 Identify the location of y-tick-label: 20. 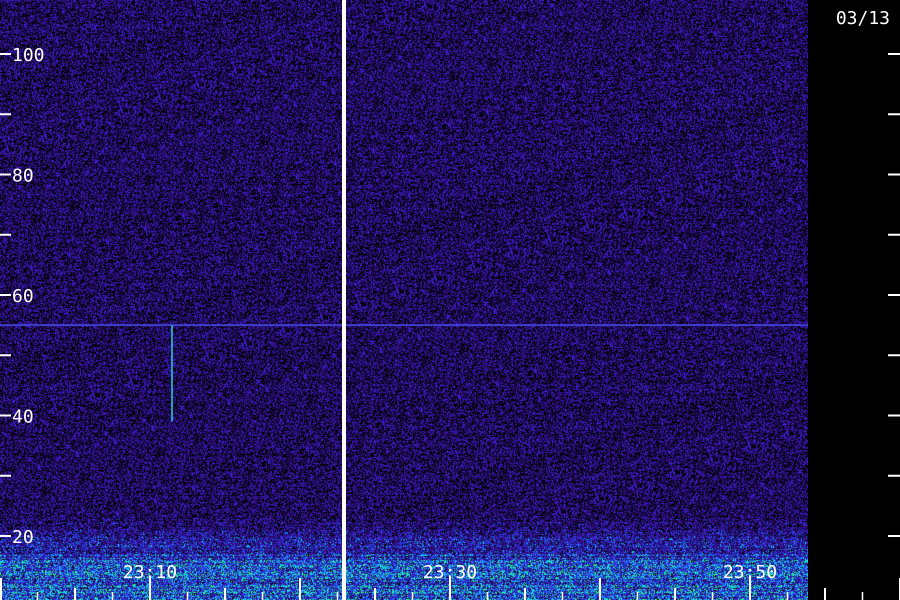
(23, 537).